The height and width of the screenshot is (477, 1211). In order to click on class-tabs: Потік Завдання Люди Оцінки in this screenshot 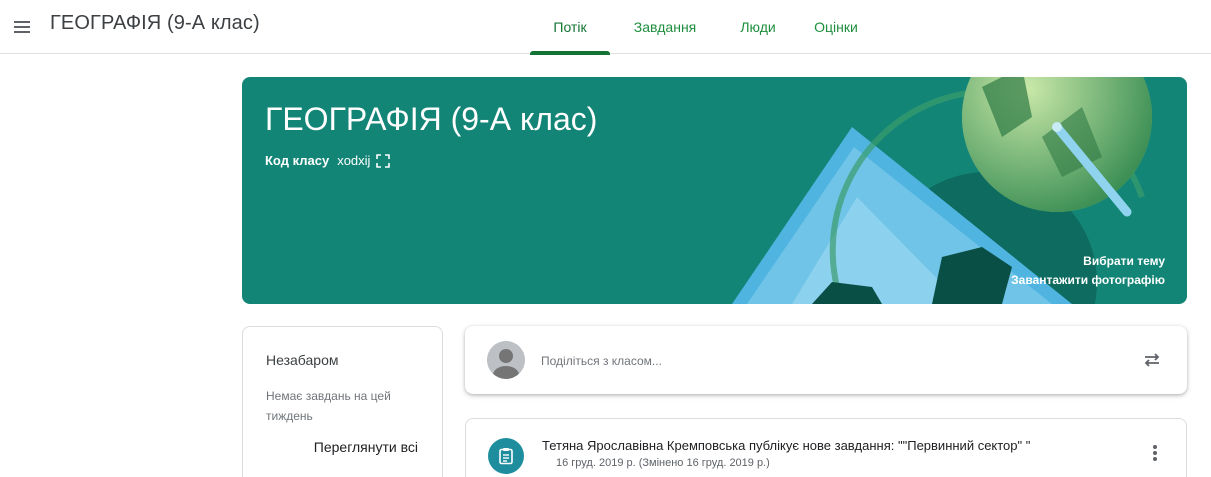, I will do `click(703, 27)`.